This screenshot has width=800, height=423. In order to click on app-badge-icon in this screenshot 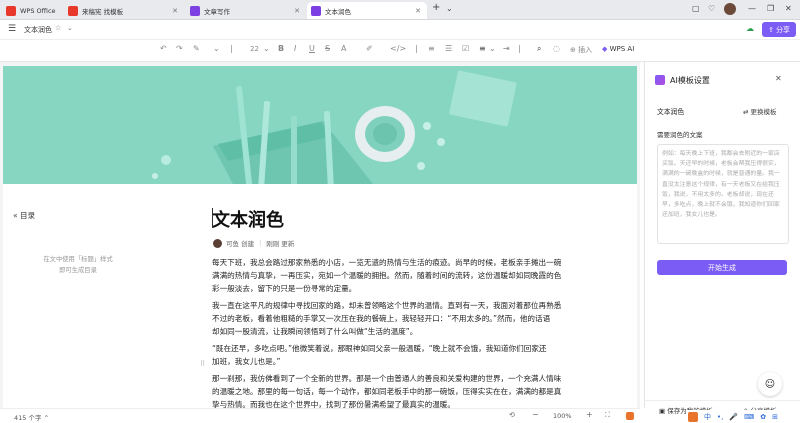, I will do `click(630, 416)`.